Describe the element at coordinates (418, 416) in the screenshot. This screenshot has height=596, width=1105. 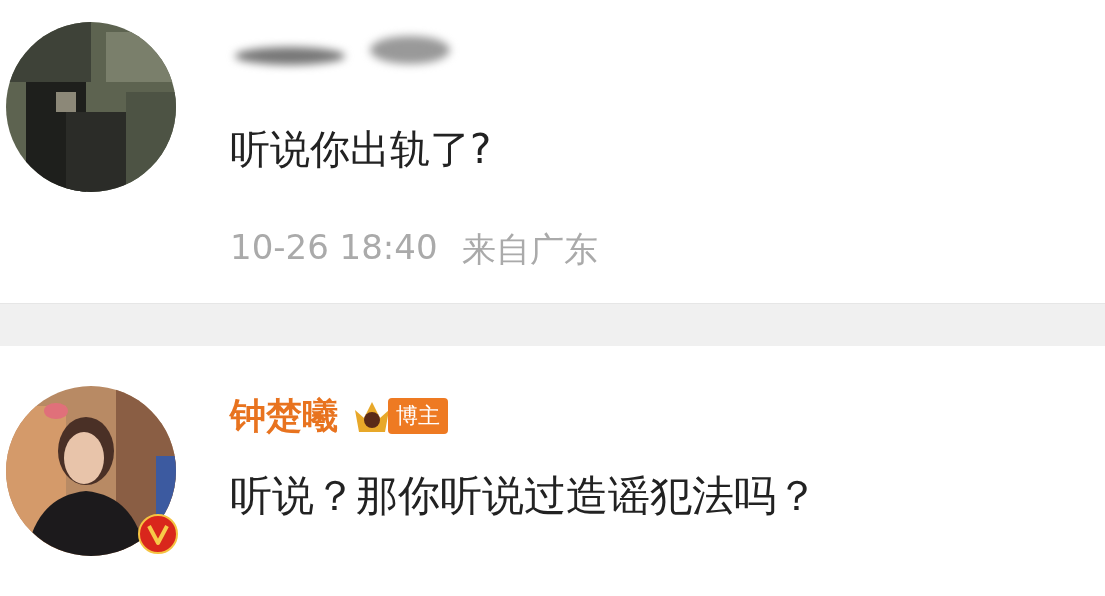
I see `blogger-badge: 博主` at that location.